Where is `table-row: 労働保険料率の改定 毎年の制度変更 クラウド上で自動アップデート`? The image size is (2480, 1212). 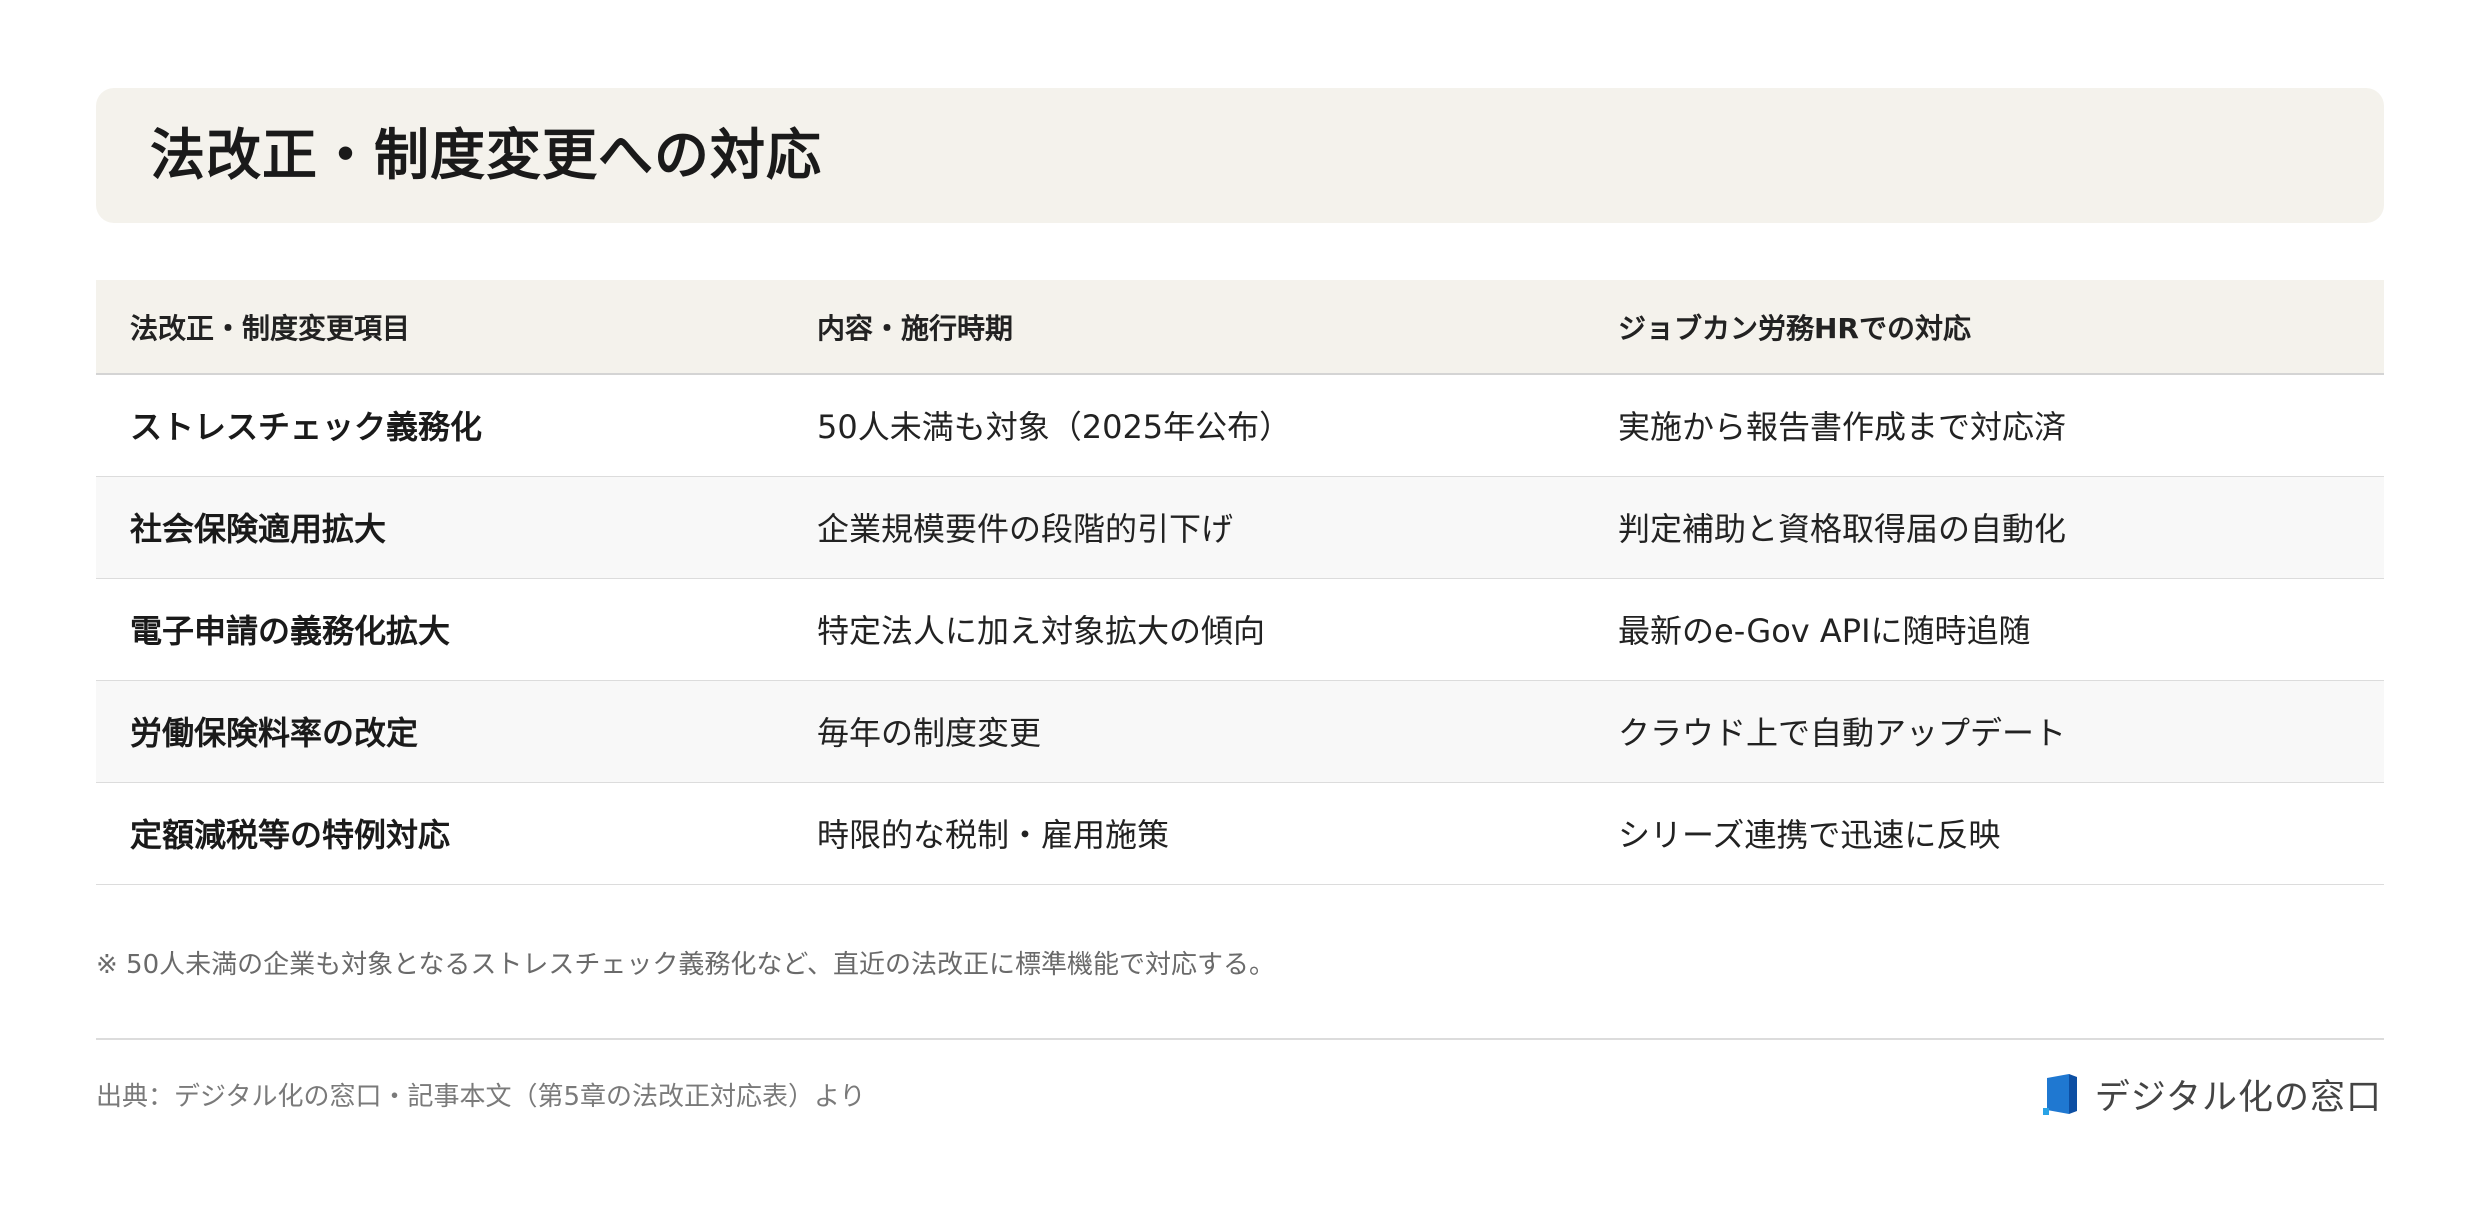 table-row: 労働保険料率の改定 毎年の制度変更 クラウド上で自動アップデート is located at coordinates (1240, 731).